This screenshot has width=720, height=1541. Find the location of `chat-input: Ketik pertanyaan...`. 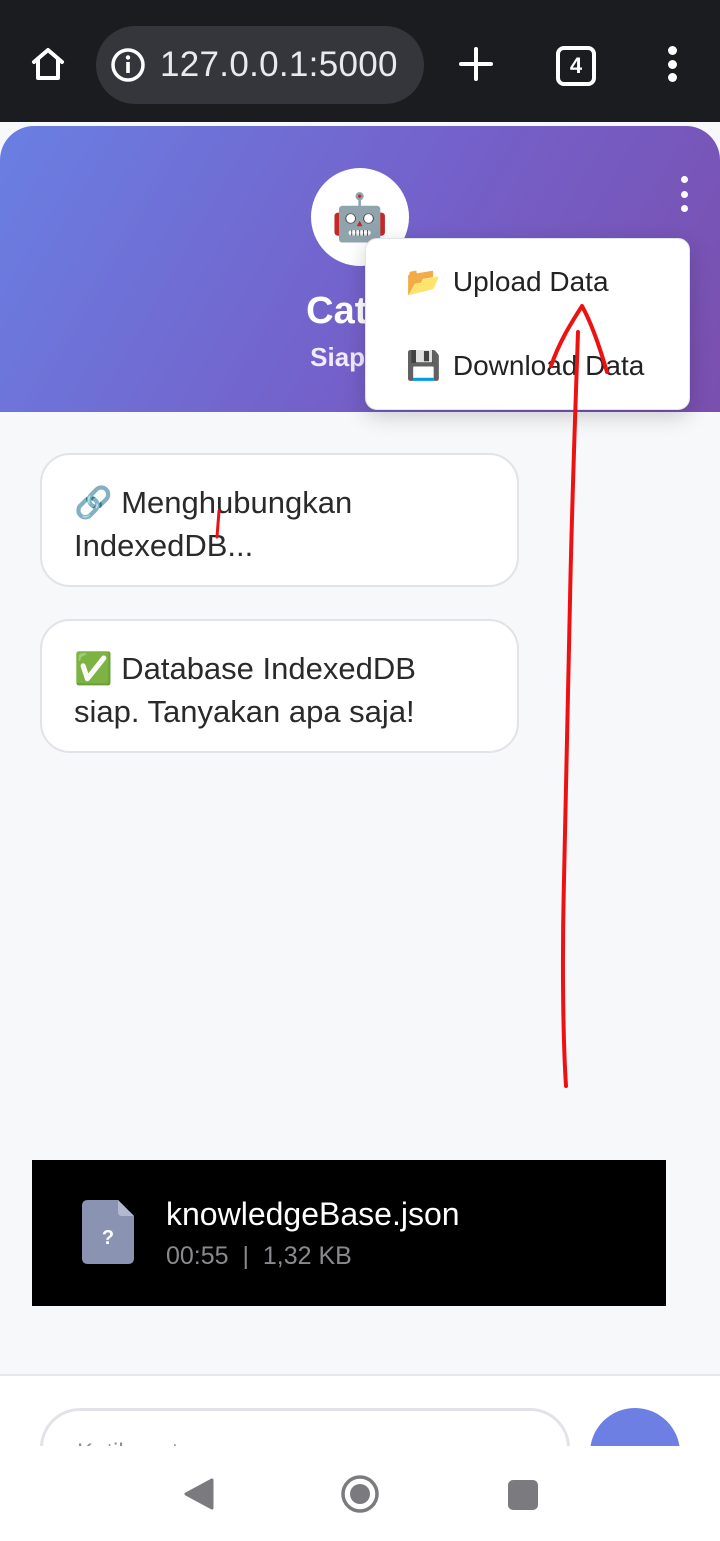

chat-input: Ketik pertanyaan... is located at coordinates (305, 1429).